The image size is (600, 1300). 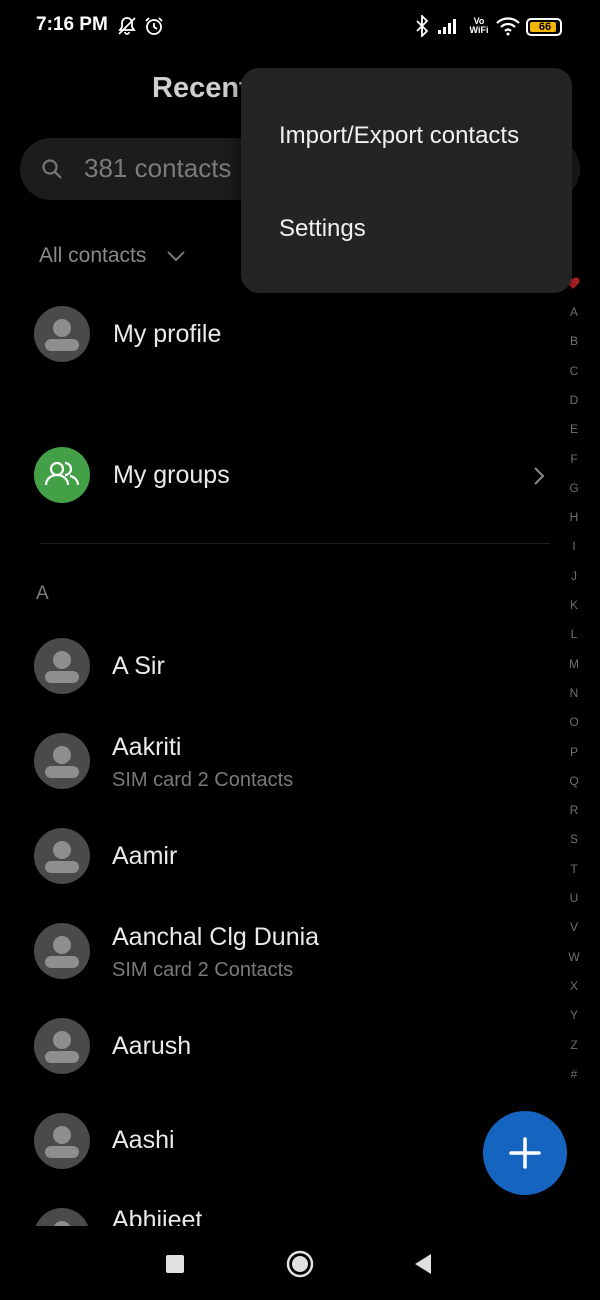 What do you see at coordinates (158, 168) in the screenshot?
I see `search-placeholder: 381 contacts` at bounding box center [158, 168].